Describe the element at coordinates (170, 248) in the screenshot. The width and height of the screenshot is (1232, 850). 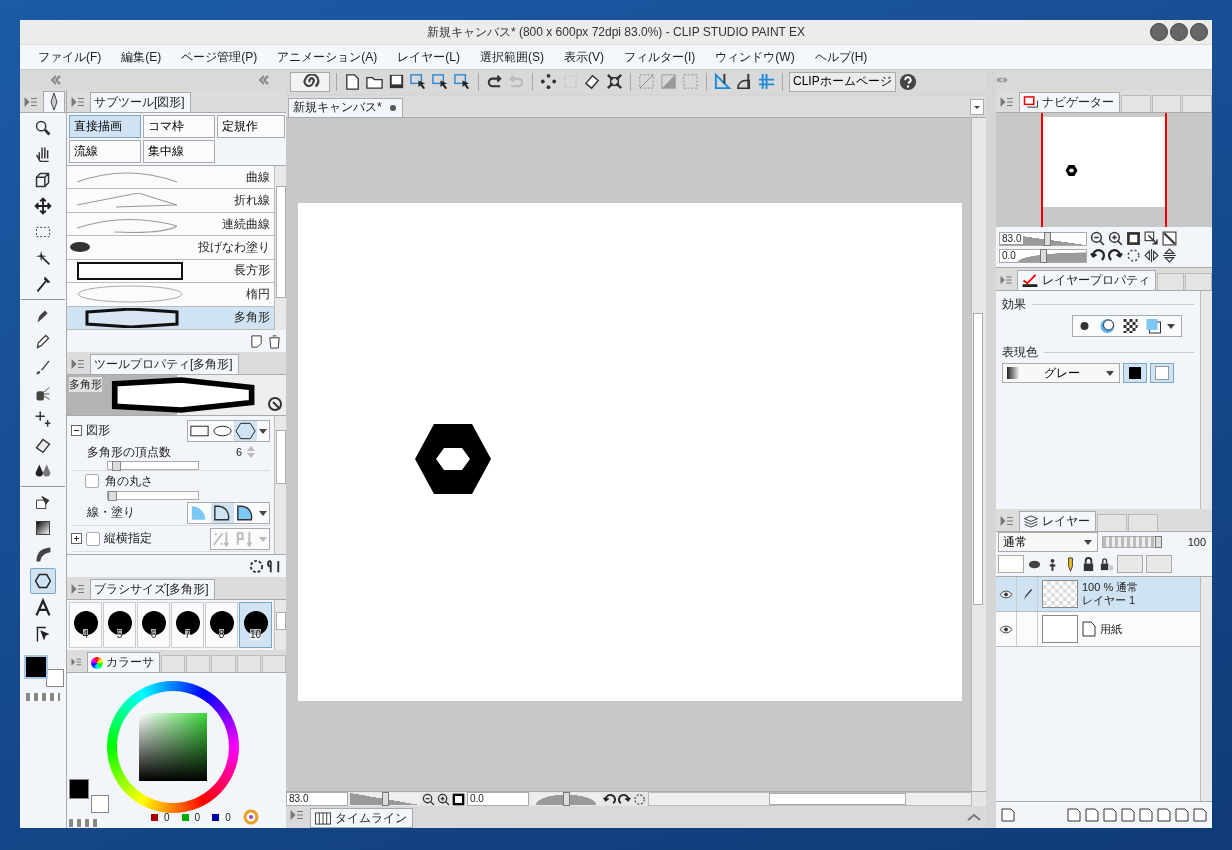
I see `subtool-item: 投げなわ塗り` at that location.